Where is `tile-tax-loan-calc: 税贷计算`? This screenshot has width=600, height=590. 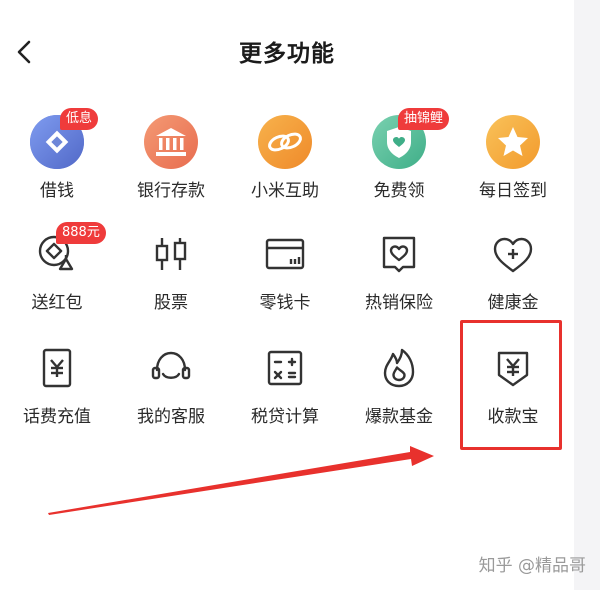 tile-tax-loan-calc: 税贷计算 is located at coordinates (285, 381).